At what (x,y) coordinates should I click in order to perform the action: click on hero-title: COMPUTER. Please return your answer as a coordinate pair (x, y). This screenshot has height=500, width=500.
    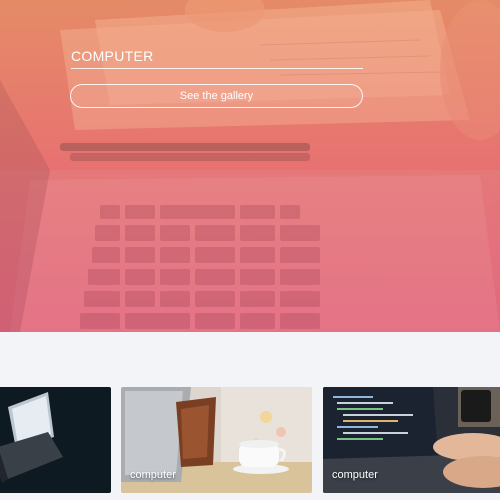
    Looking at the image, I should click on (217, 58).